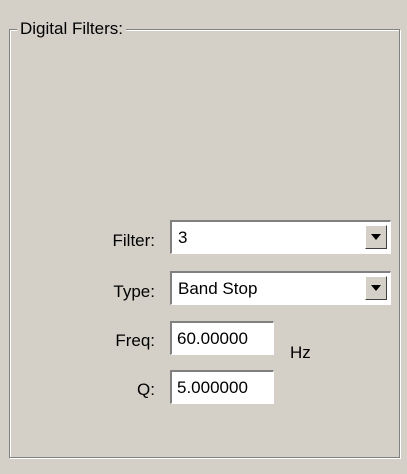 Image resolution: width=407 pixels, height=474 pixels. What do you see at coordinates (280, 237) in the screenshot?
I see `filter-select: 3` at bounding box center [280, 237].